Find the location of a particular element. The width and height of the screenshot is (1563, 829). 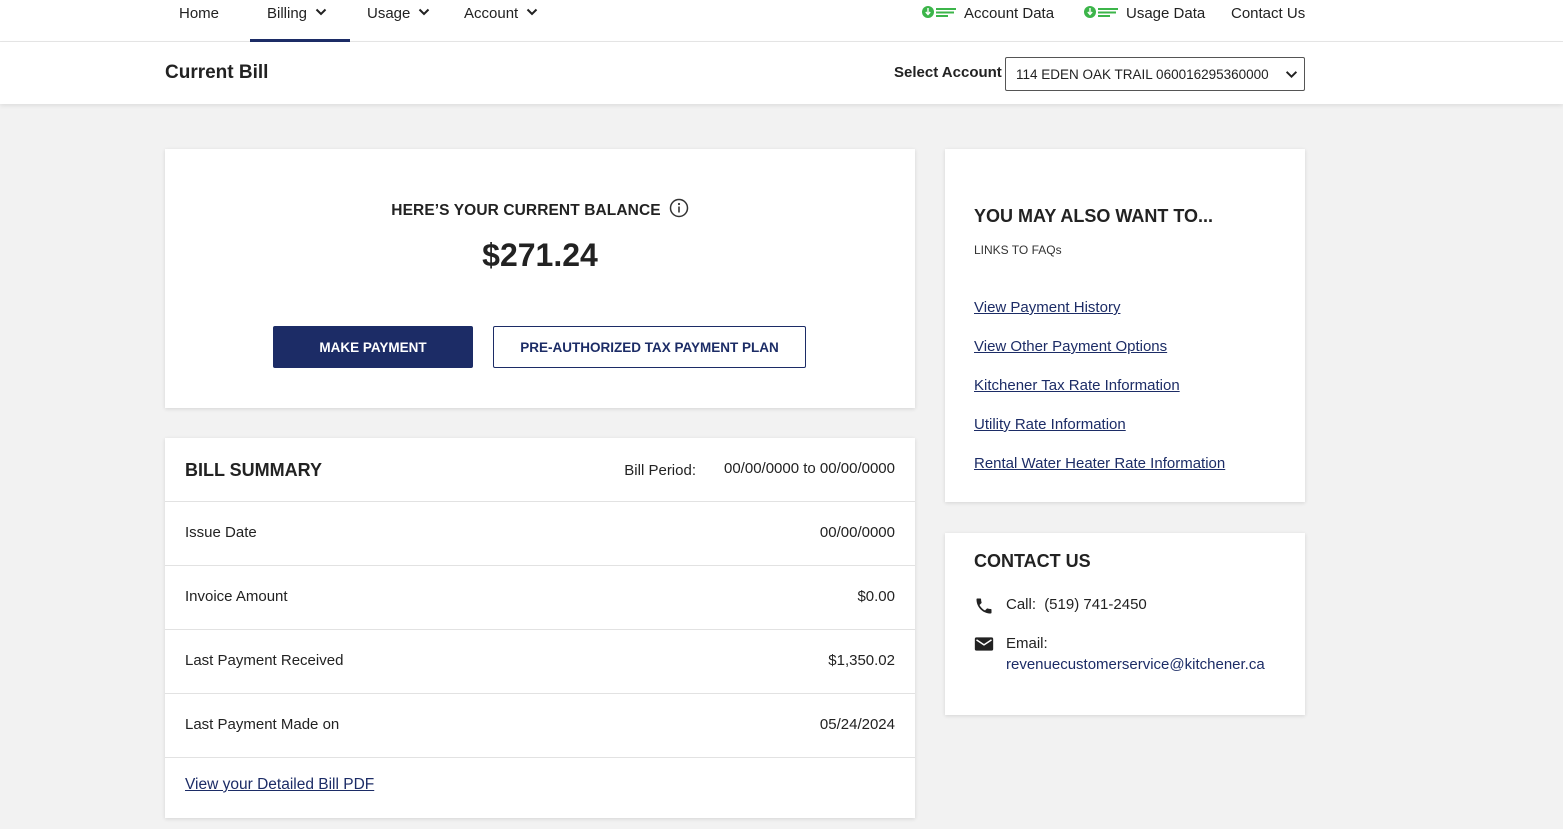

summary-row-value: $0.00 is located at coordinates (876, 596).